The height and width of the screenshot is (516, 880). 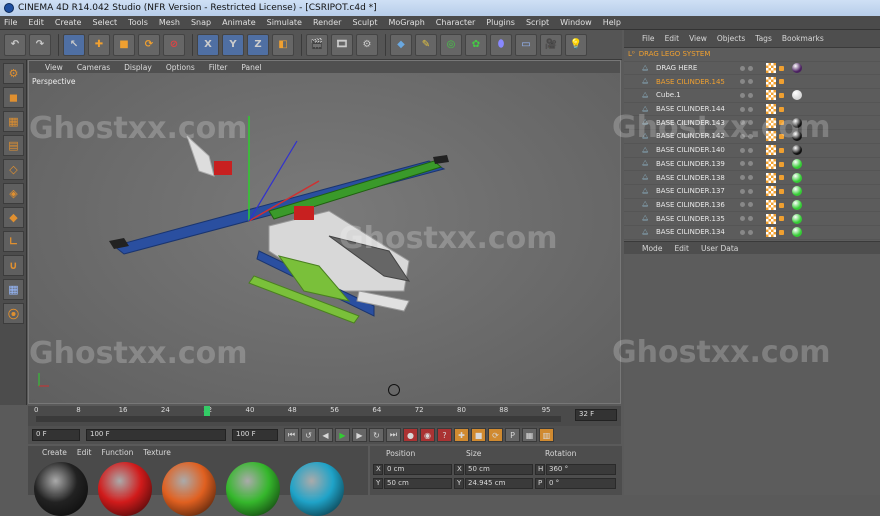 I want to click on timeline-window-icon: ▥, so click(x=546, y=435).